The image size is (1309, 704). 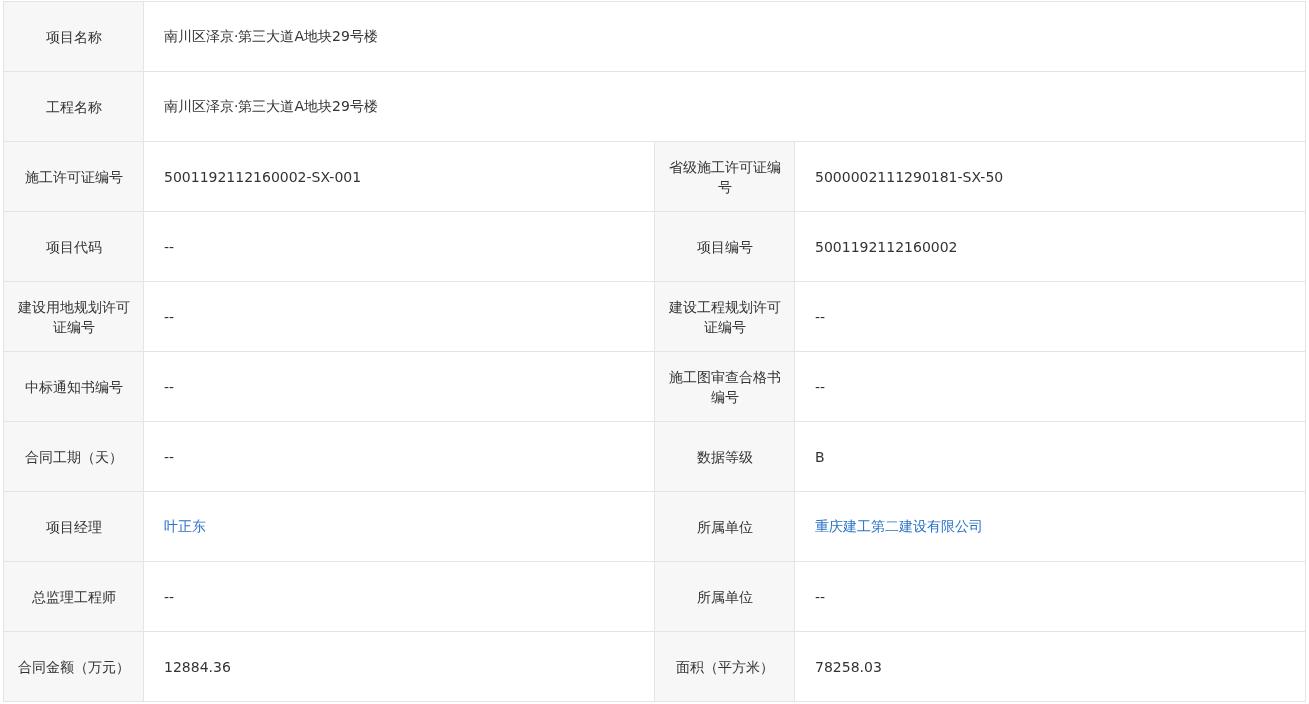 What do you see at coordinates (73, 247) in the screenshot?
I see `field-label: 项目代码` at bounding box center [73, 247].